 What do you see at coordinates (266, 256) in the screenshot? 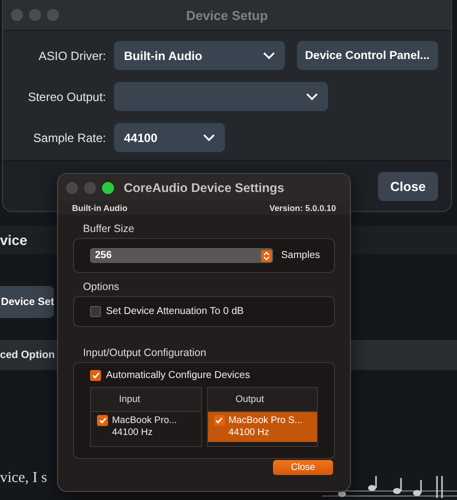
I see `stepper-icon` at bounding box center [266, 256].